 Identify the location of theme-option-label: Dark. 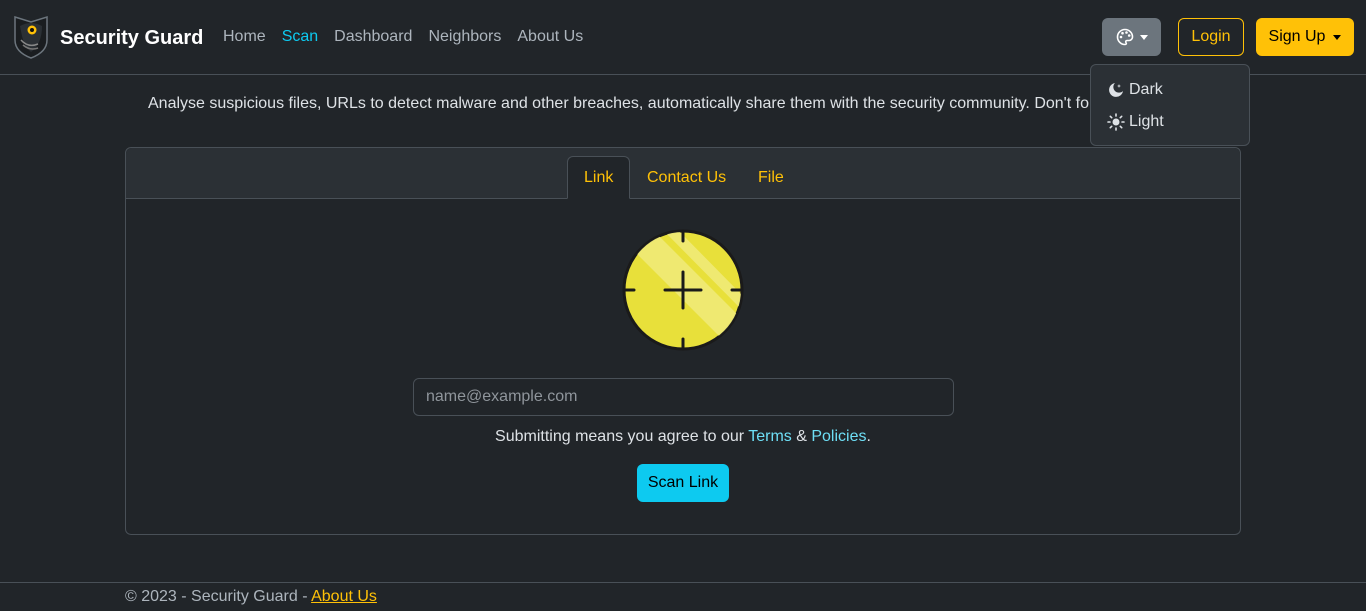
(1146, 89).